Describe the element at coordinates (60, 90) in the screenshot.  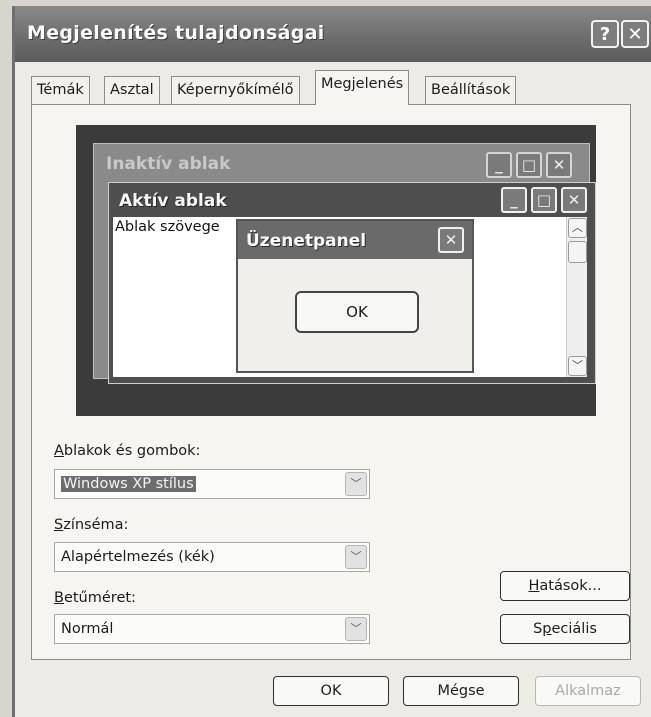
I see `tab-temak: Témák` at that location.